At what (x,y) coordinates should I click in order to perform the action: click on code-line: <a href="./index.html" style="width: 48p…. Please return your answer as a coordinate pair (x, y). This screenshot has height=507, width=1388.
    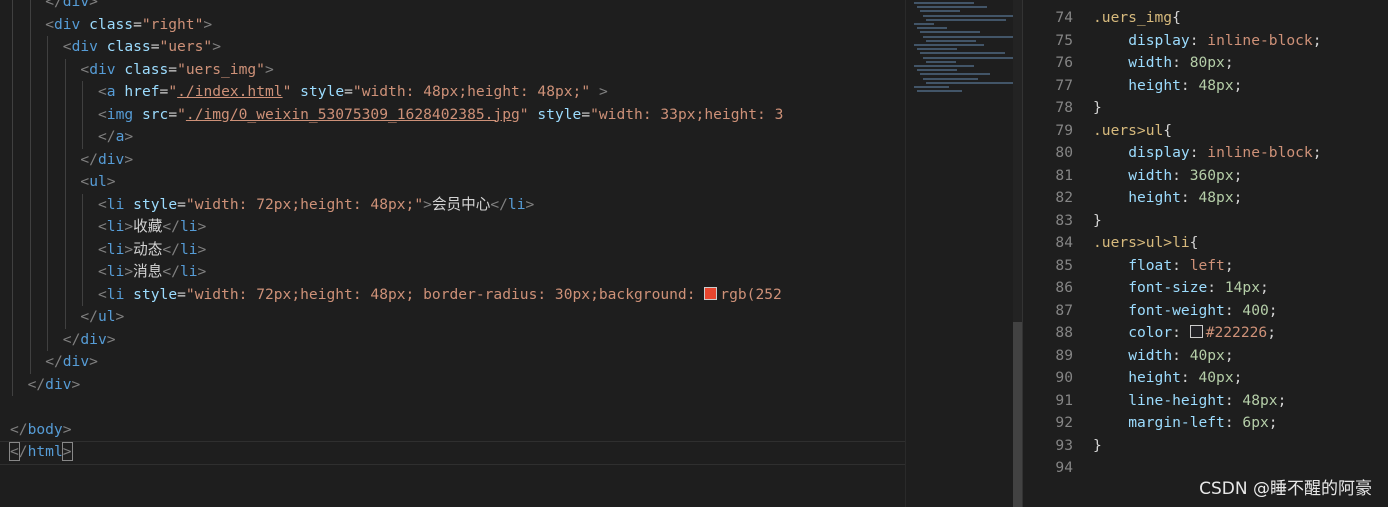
    Looking at the image, I should click on (304, 92).